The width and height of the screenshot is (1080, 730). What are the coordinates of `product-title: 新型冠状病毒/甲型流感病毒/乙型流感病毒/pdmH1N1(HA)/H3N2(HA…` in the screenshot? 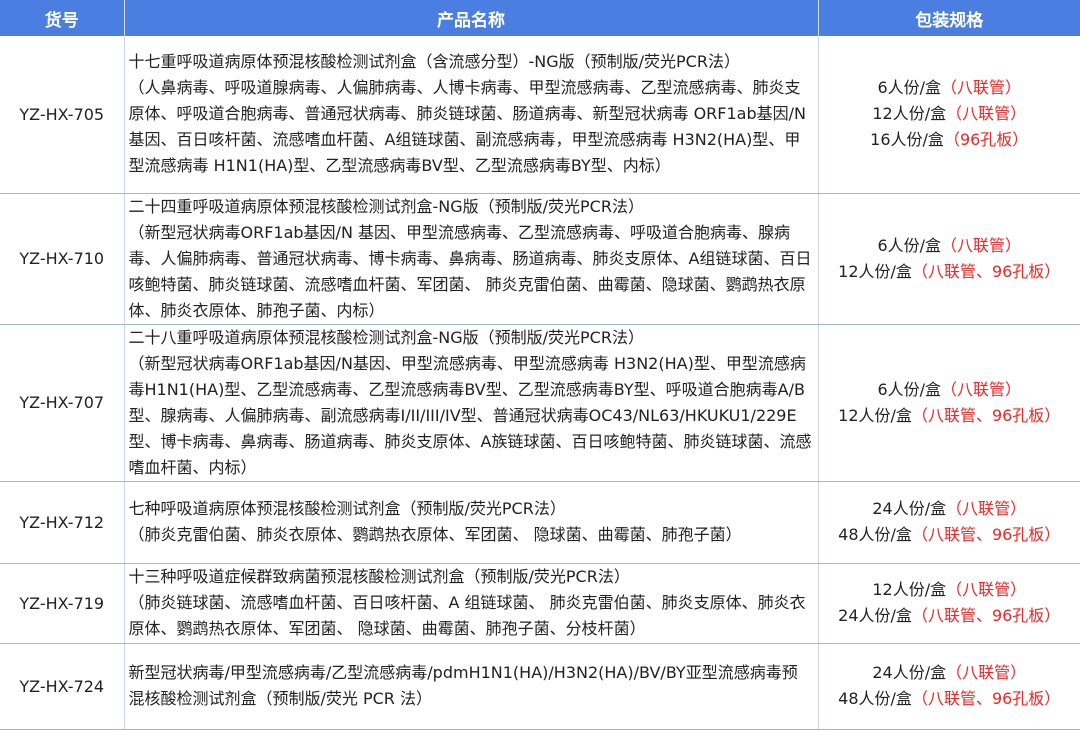 It's located at (463, 685).